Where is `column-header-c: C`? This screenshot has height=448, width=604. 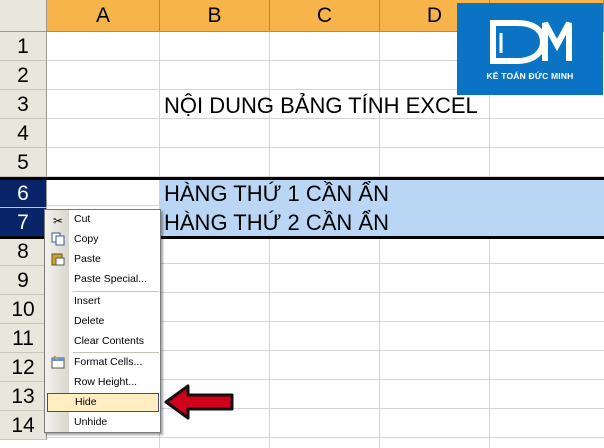
column-header-c: C is located at coordinates (325, 16).